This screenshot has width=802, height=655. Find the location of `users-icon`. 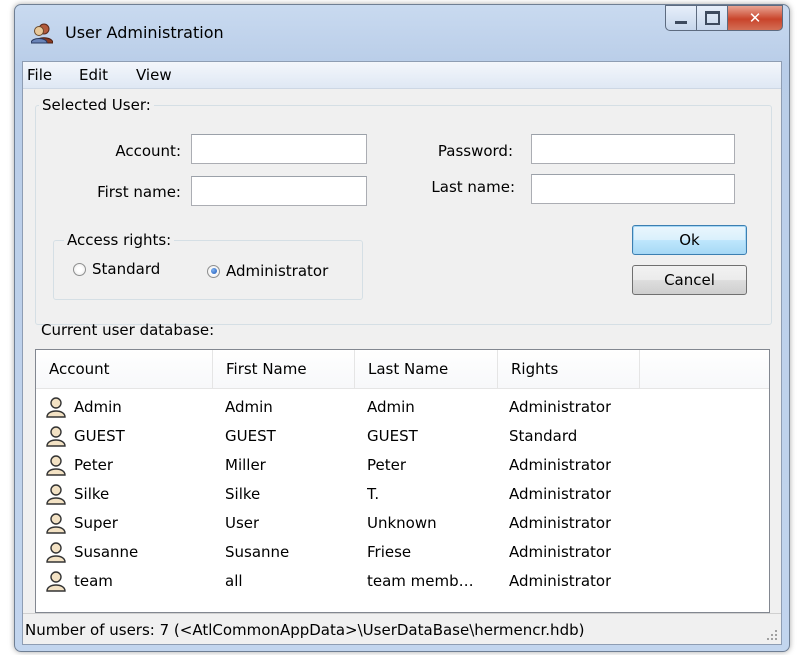

users-icon is located at coordinates (42, 33).